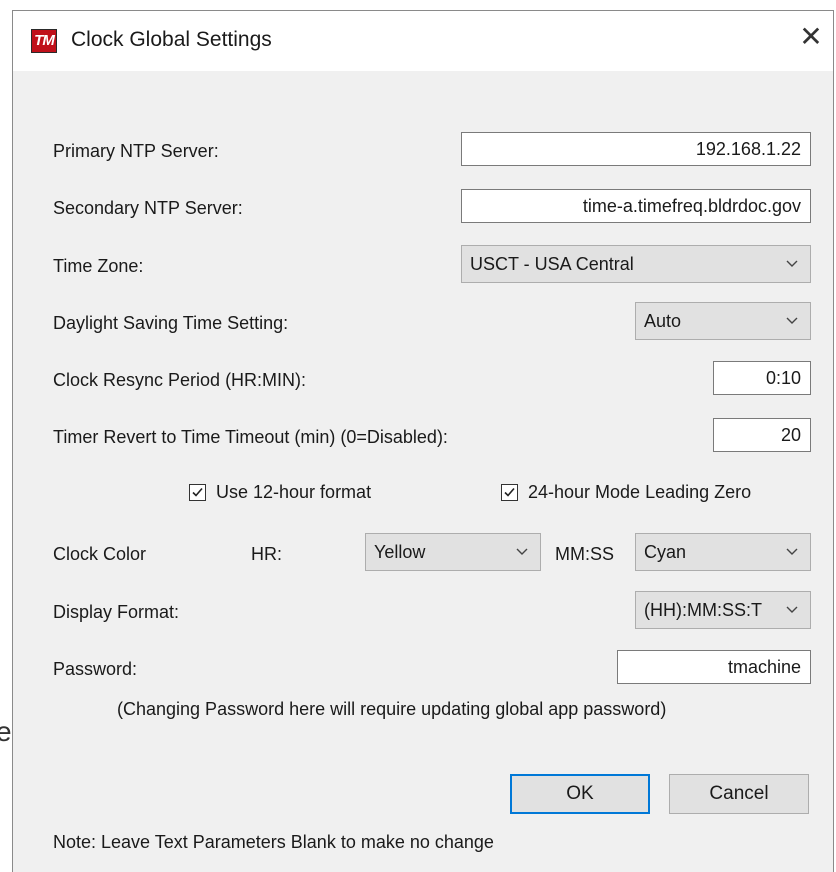 The image size is (836, 872). What do you see at coordinates (98, 266) in the screenshot?
I see `time-zone-label: Time Zone:` at bounding box center [98, 266].